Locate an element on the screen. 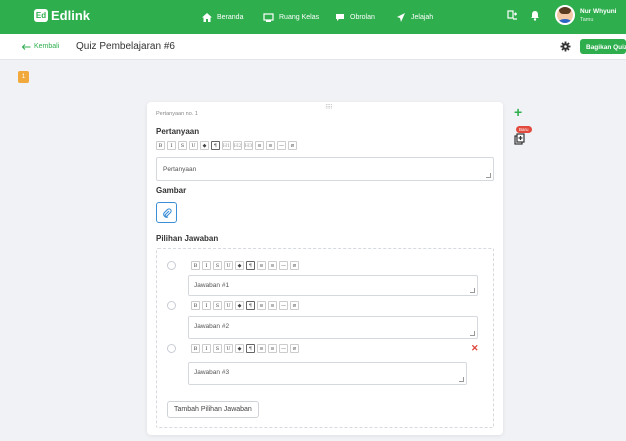 This screenshot has height=441, width=626. remove-answer-icon: ✕ is located at coordinates (475, 348).